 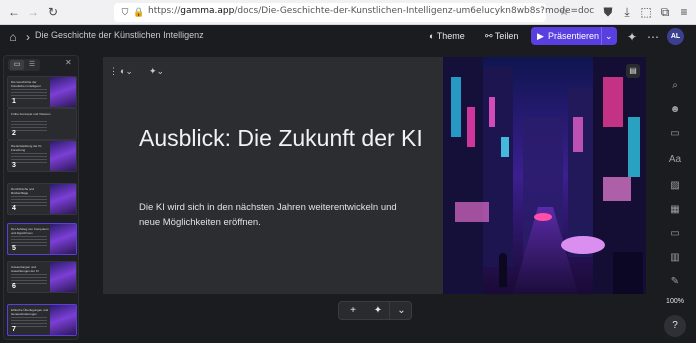 What do you see at coordinates (284, 138) in the screenshot?
I see `slide-heading: Ausblick: Die Zukunft der KI` at bounding box center [284, 138].